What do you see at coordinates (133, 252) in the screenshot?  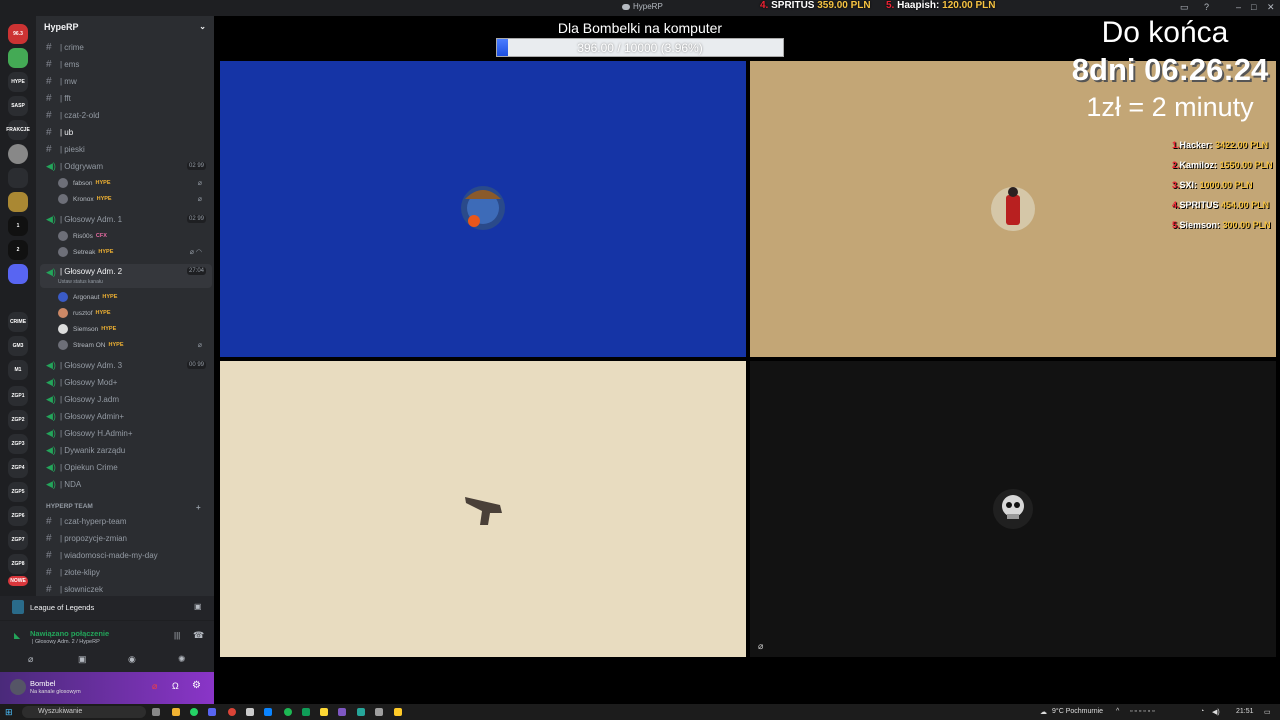 I see `voice-user: Setreak HYPE ⌀ ◠` at bounding box center [133, 252].